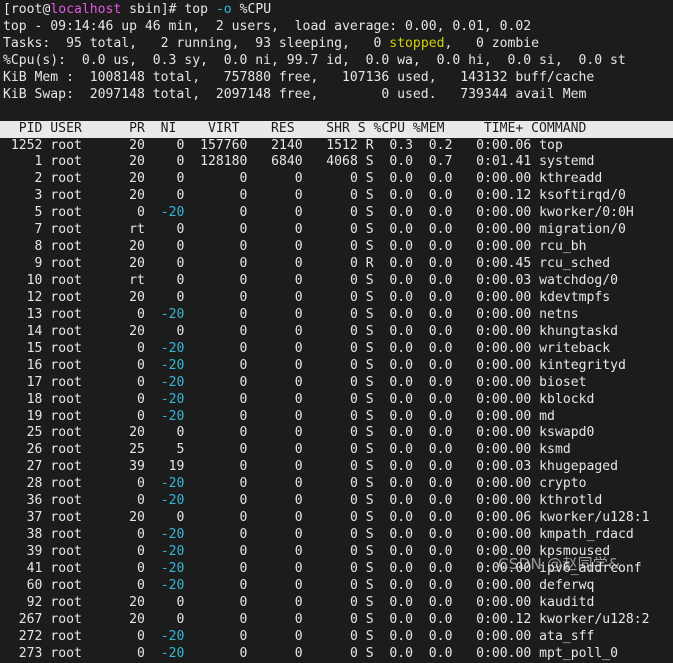  Describe the element at coordinates (27, 365) in the screenshot. I see `cell-pid: 16` at that location.